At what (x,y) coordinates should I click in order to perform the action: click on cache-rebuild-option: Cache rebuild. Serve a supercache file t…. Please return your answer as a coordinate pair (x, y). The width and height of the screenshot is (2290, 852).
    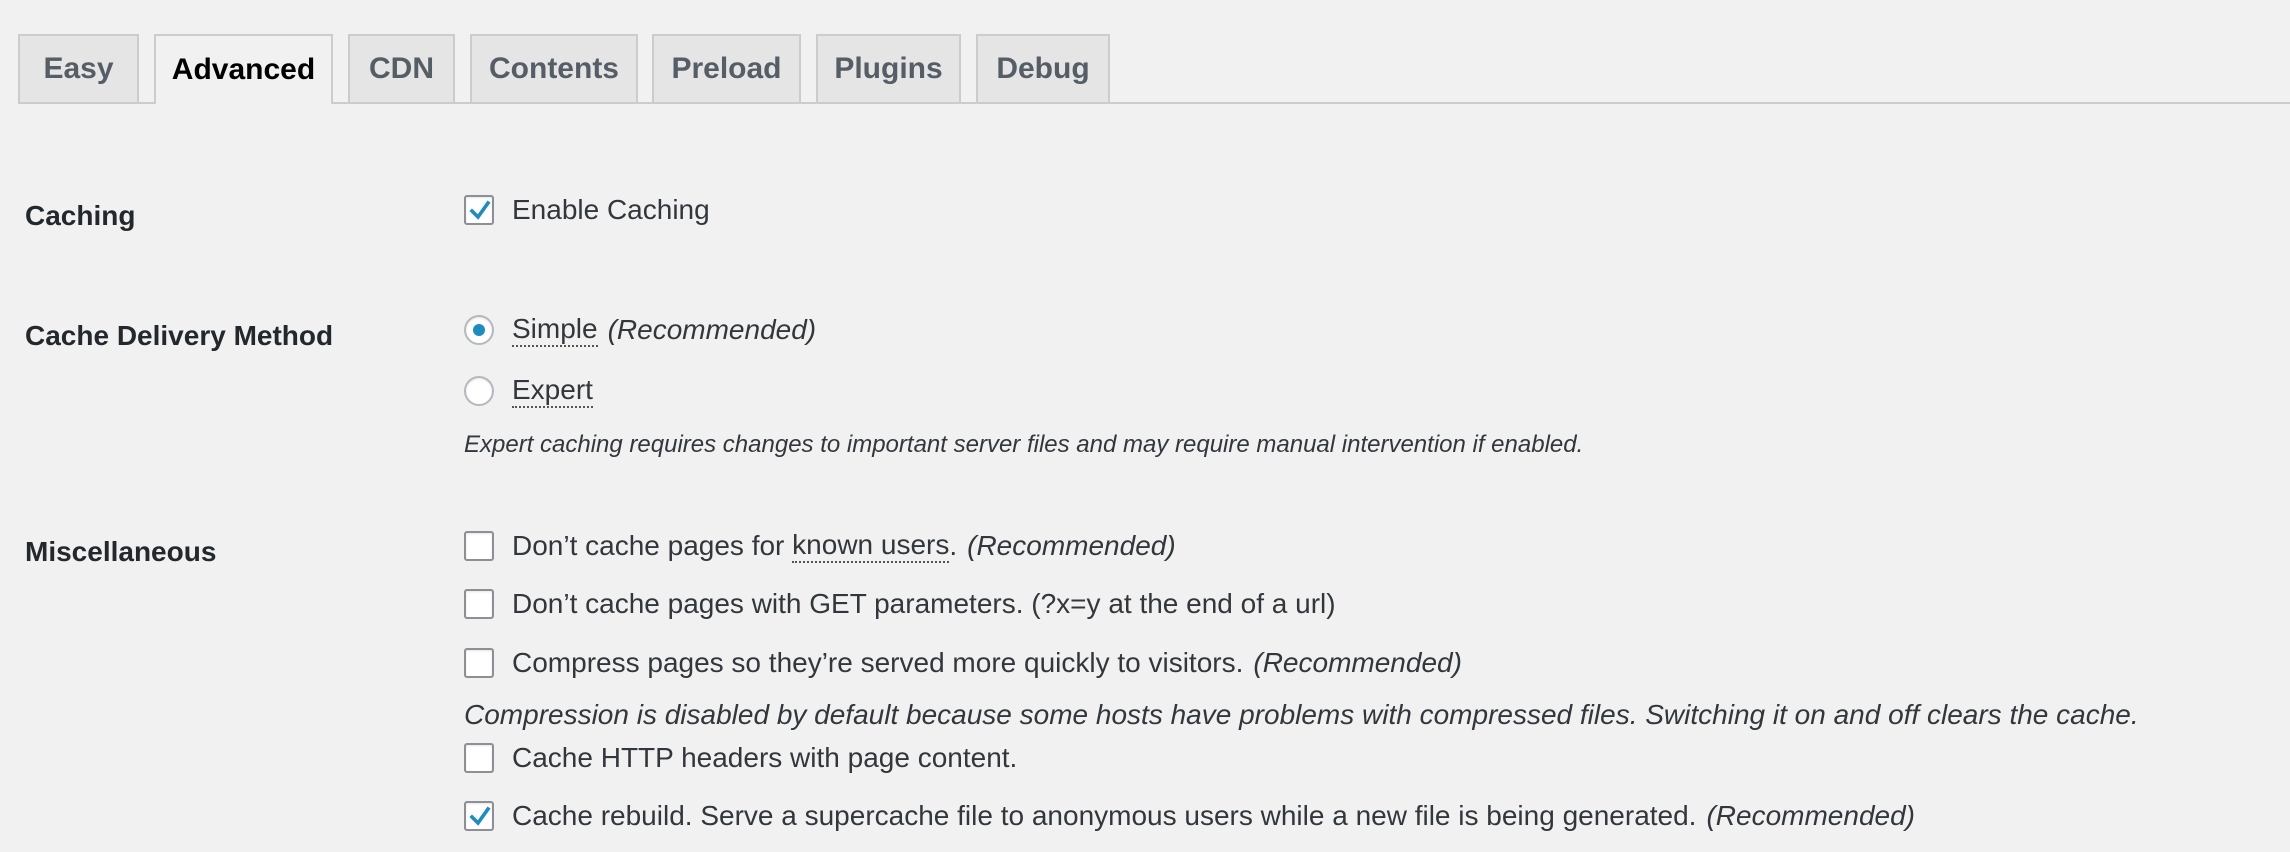
    Looking at the image, I should click on (1189, 816).